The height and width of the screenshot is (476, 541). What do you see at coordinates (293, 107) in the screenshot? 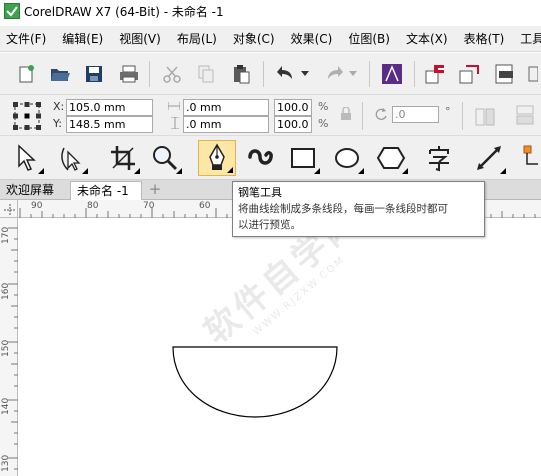
I see `scale-x-field: 100.0` at bounding box center [293, 107].